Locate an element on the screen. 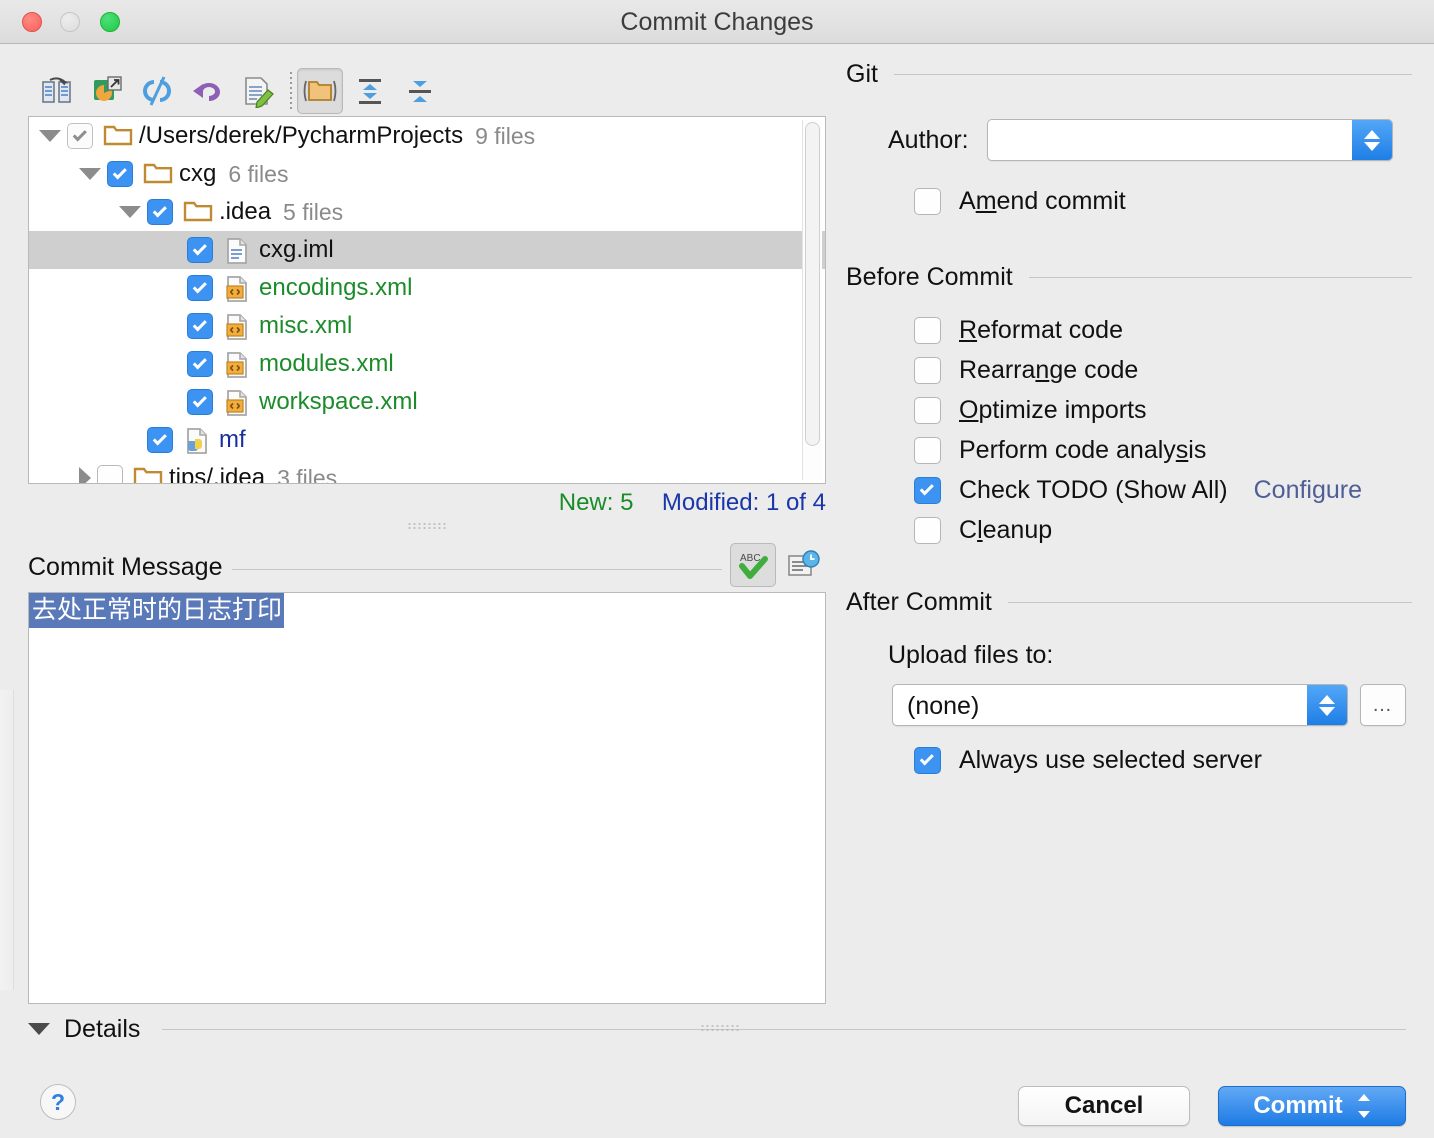 The width and height of the screenshot is (1434, 1138). tree-splitter-grip is located at coordinates (427, 526).